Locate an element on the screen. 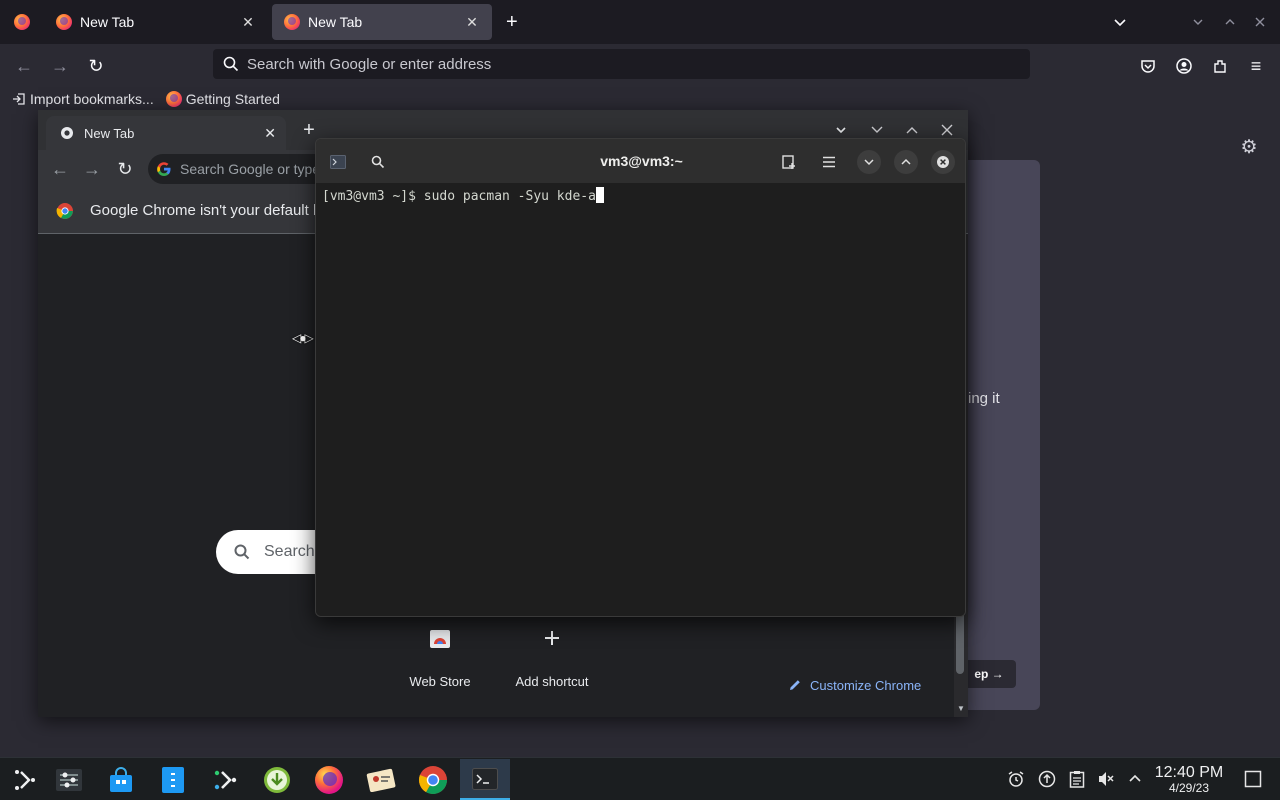 The height and width of the screenshot is (800, 1280). list-tabs-chevron-icon is located at coordinates (1120, 22).